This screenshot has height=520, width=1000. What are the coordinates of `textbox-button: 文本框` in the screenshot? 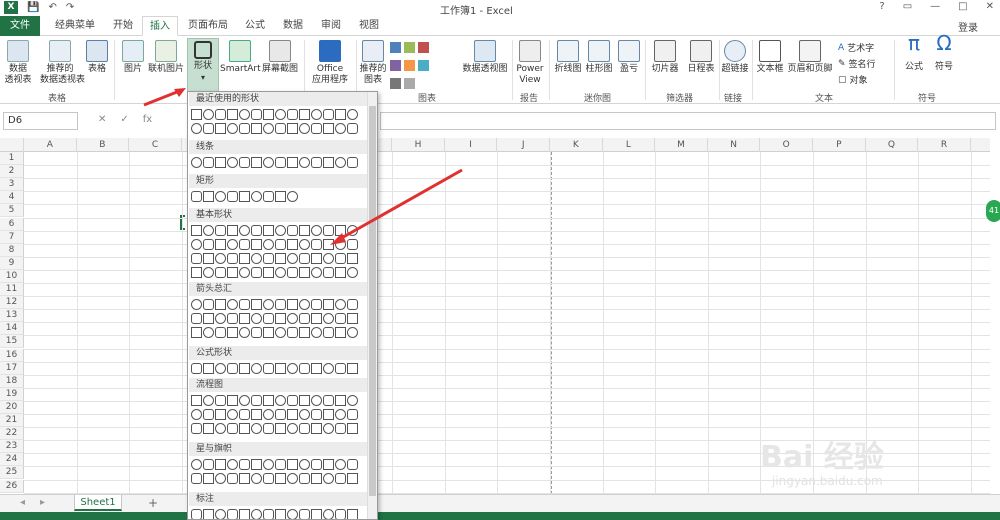 It's located at (770, 57).